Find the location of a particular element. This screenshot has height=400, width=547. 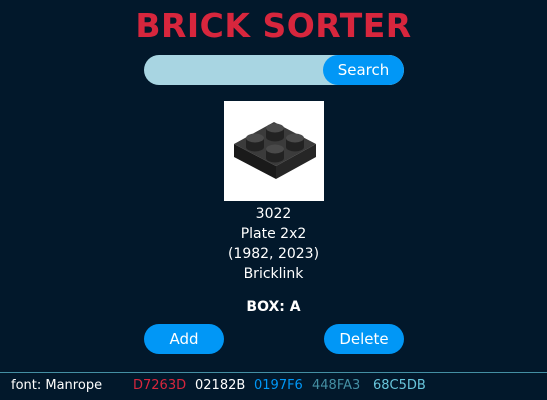

color-swatch-red: D7263D is located at coordinates (160, 385).